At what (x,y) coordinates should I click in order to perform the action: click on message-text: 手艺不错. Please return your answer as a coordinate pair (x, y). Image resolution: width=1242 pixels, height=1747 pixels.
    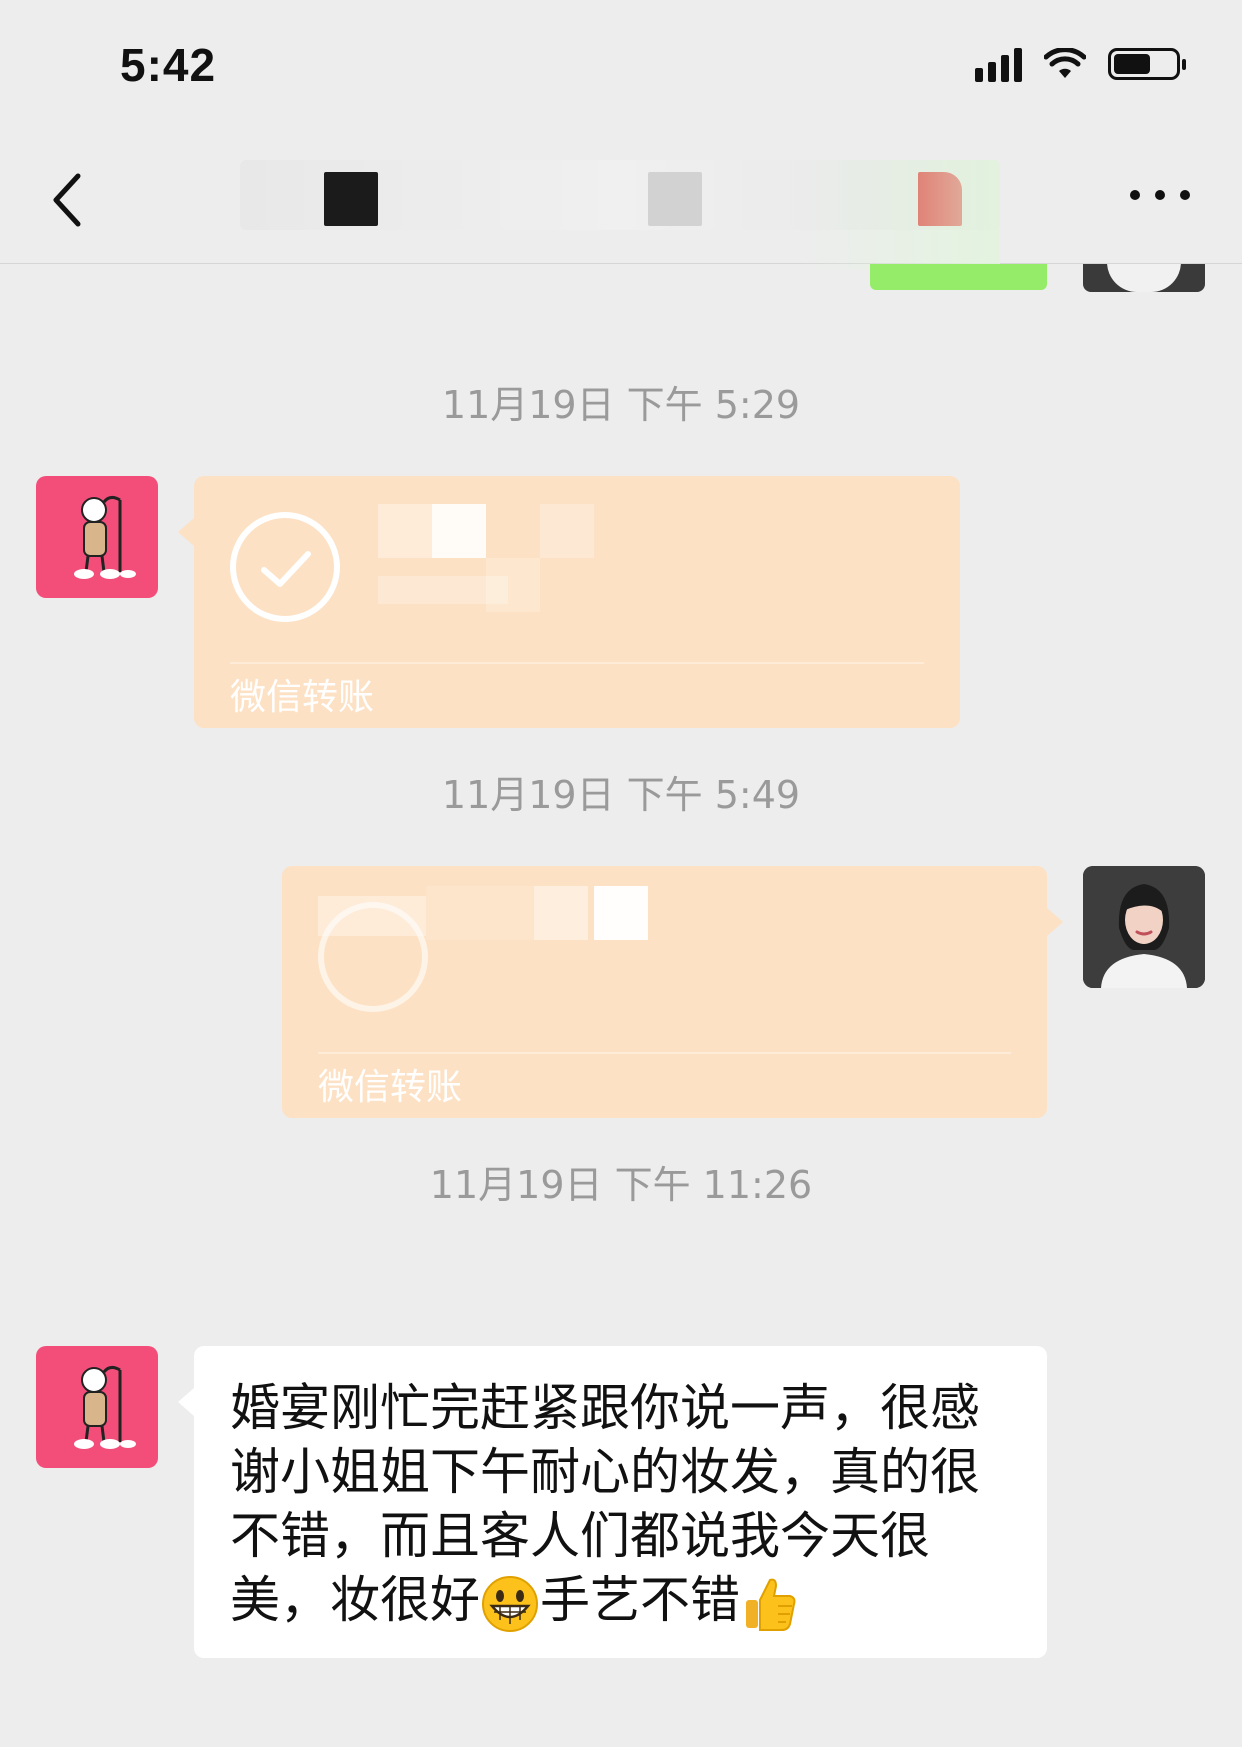
    Looking at the image, I should click on (640, 1600).